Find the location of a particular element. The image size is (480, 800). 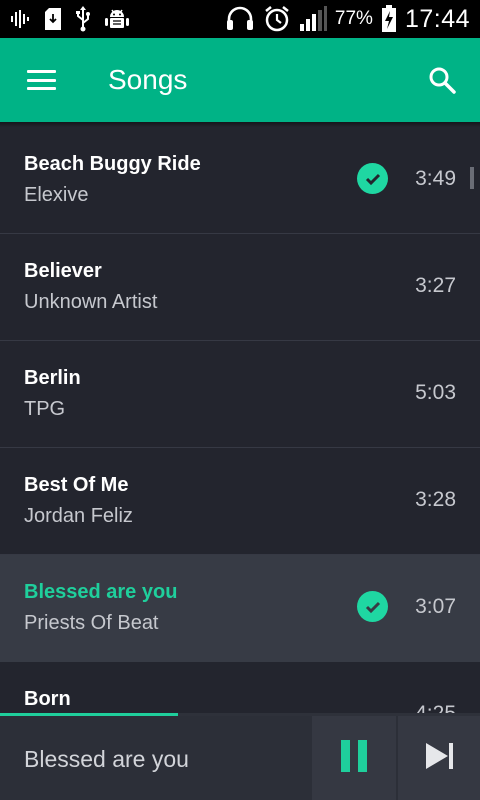

signal-icon is located at coordinates (313, 19).